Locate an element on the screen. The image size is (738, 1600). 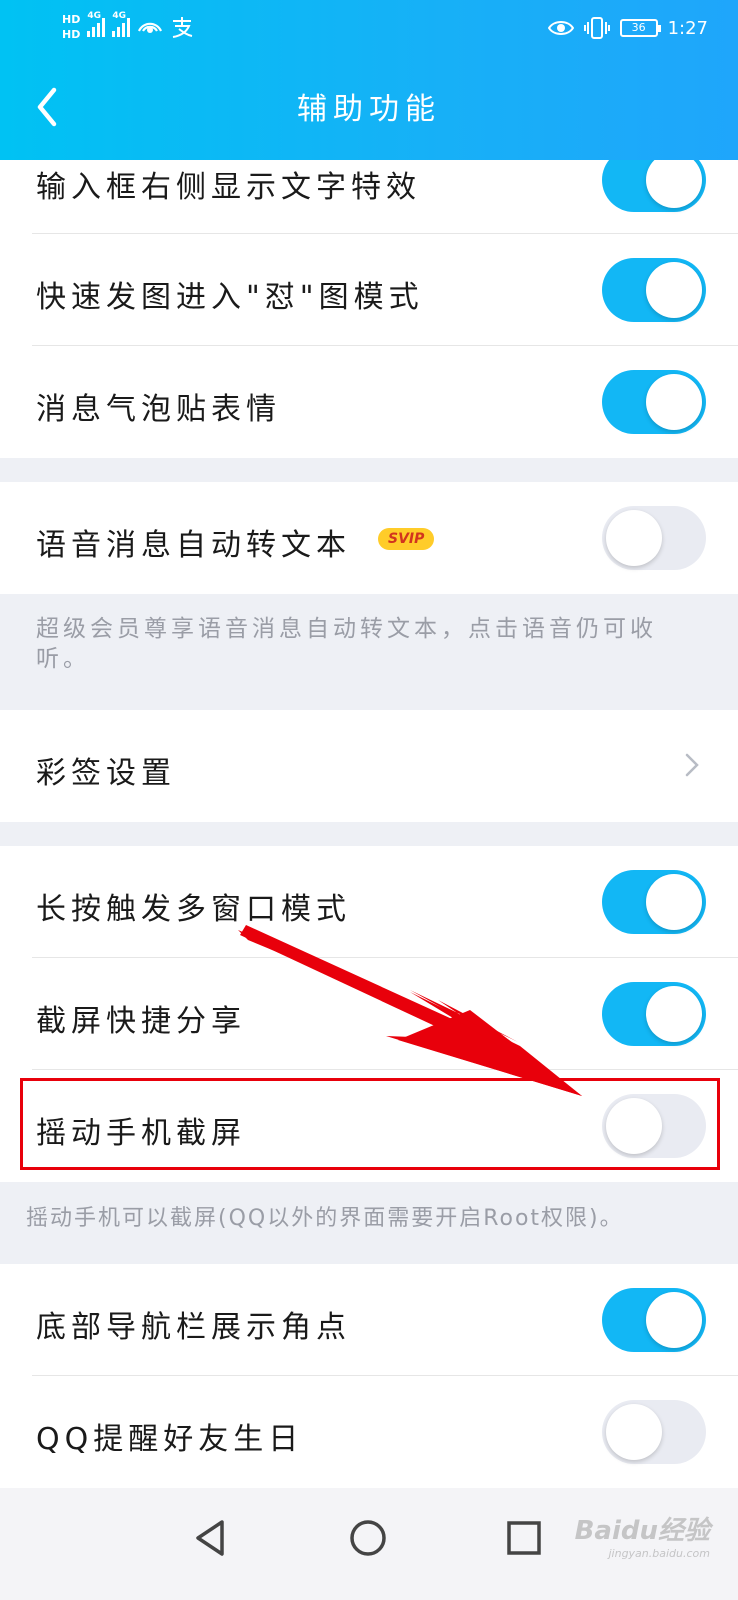
setting-label: 彩签设置 is located at coordinates (106, 773).